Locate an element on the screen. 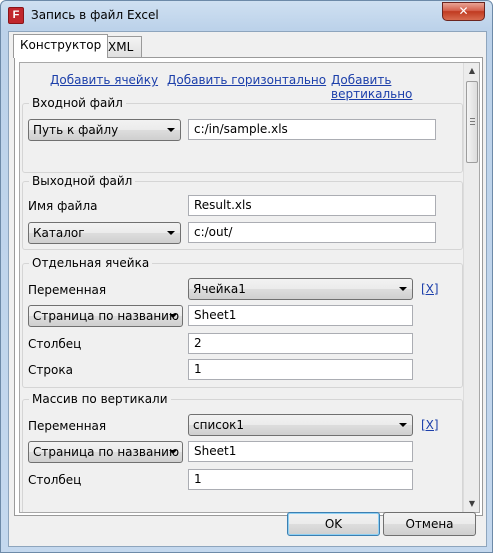  vertical-scrollbar: ▲ ▼ is located at coordinates (471, 287).